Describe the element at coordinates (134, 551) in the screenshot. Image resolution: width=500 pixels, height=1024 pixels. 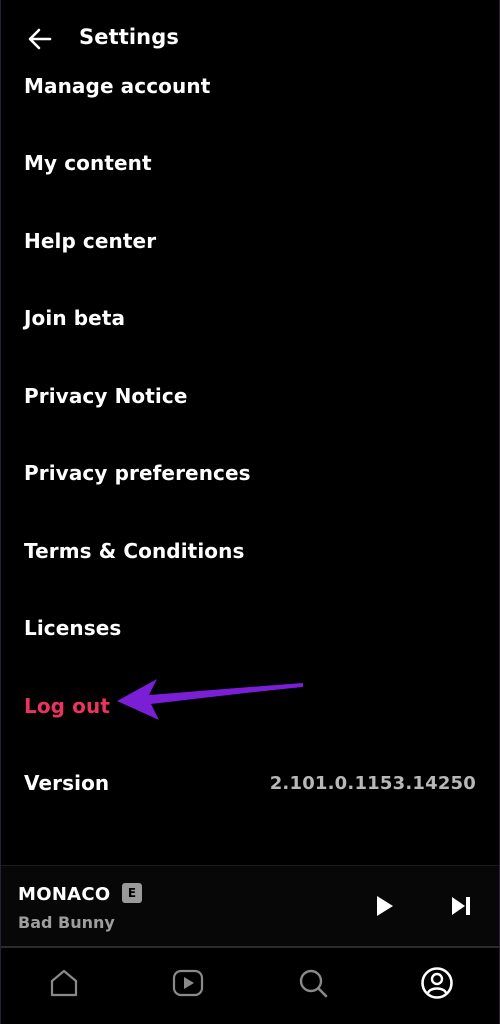
I see `menu-item-label: Terms & Conditions` at that location.